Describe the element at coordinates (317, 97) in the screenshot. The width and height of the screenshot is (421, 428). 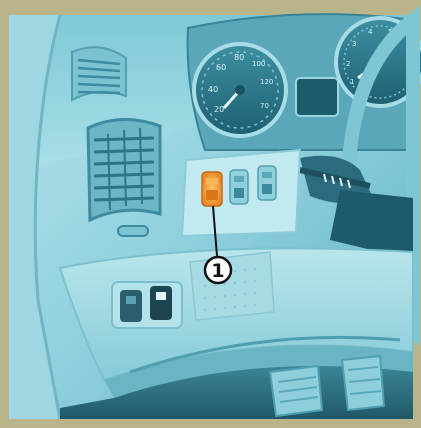
I see `center-display` at that location.